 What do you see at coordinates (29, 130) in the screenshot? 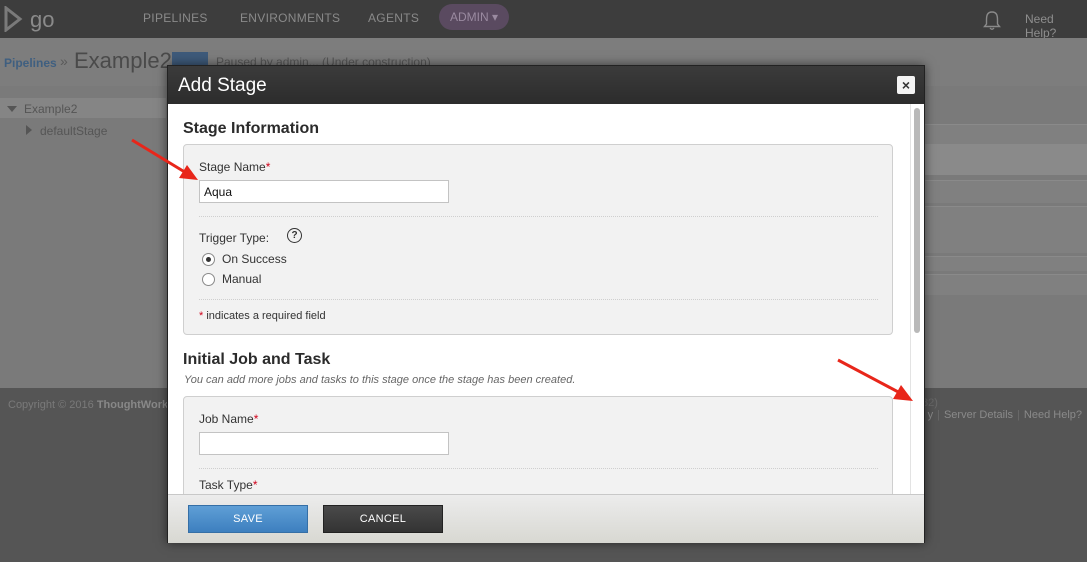
I see `collapse-icon` at bounding box center [29, 130].